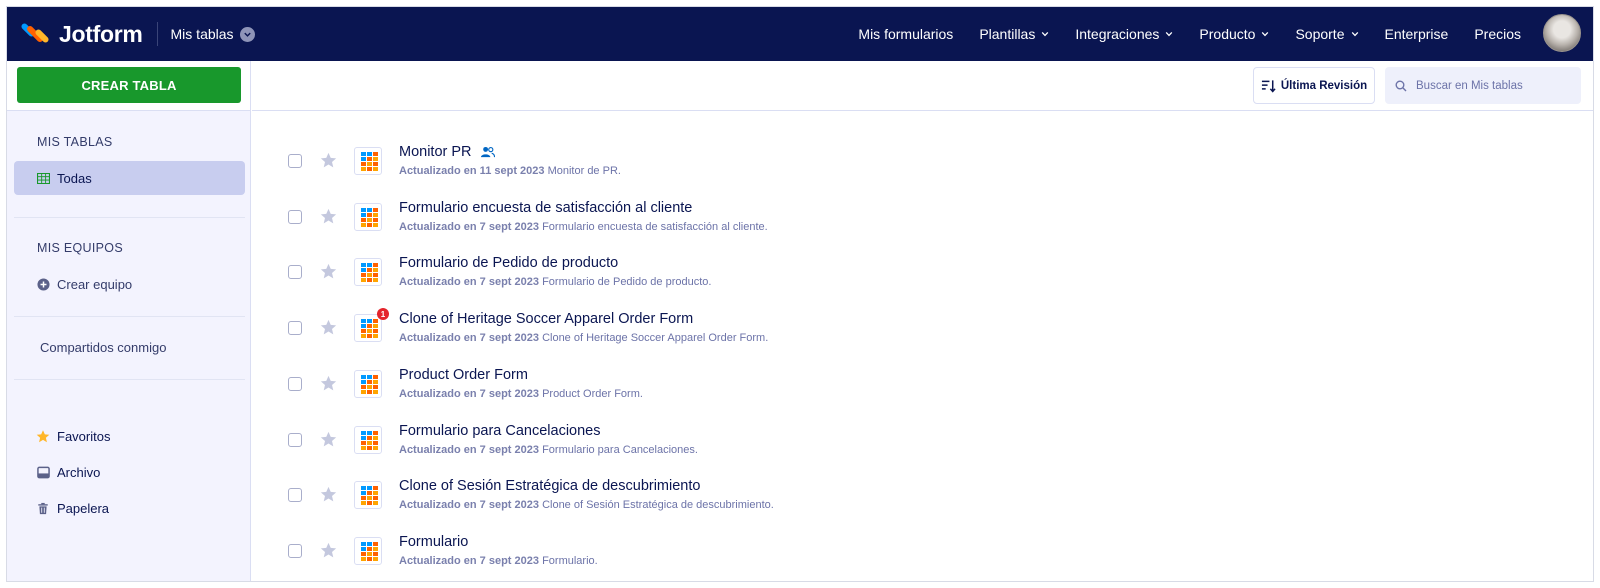 The width and height of the screenshot is (1600, 588). I want to click on table-title: Formulario para Cancelaciones, so click(500, 431).